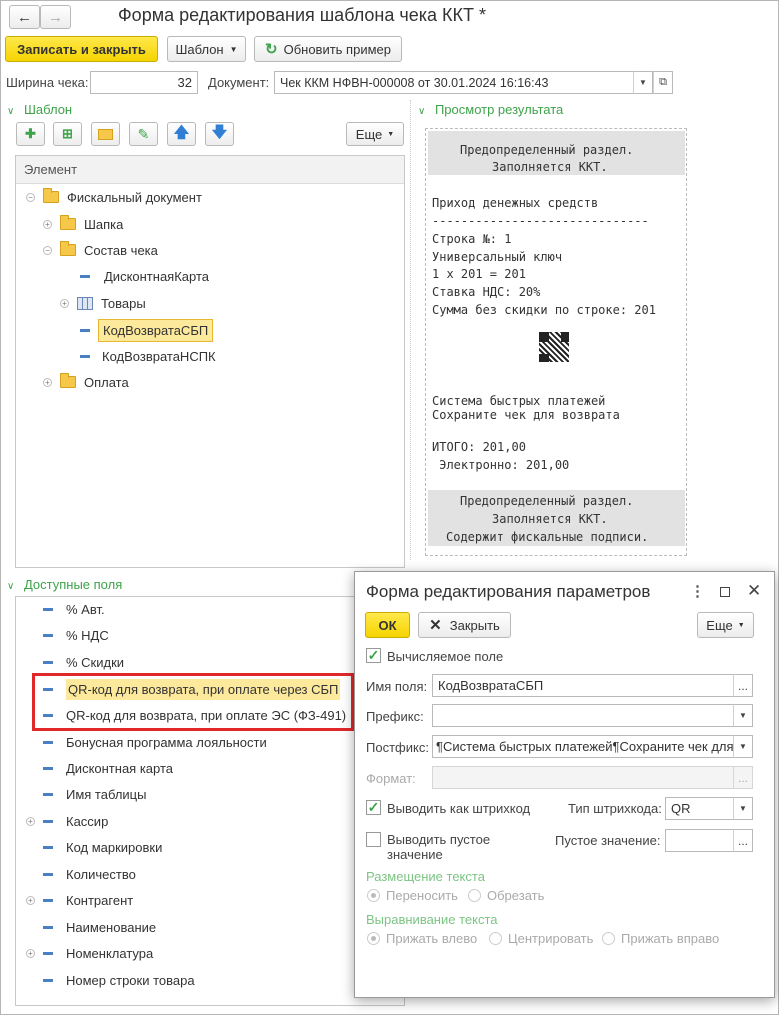 The width and height of the screenshot is (779, 1015). Describe the element at coordinates (144, 82) in the screenshot. I see `receipt-width-input: 32` at that location.